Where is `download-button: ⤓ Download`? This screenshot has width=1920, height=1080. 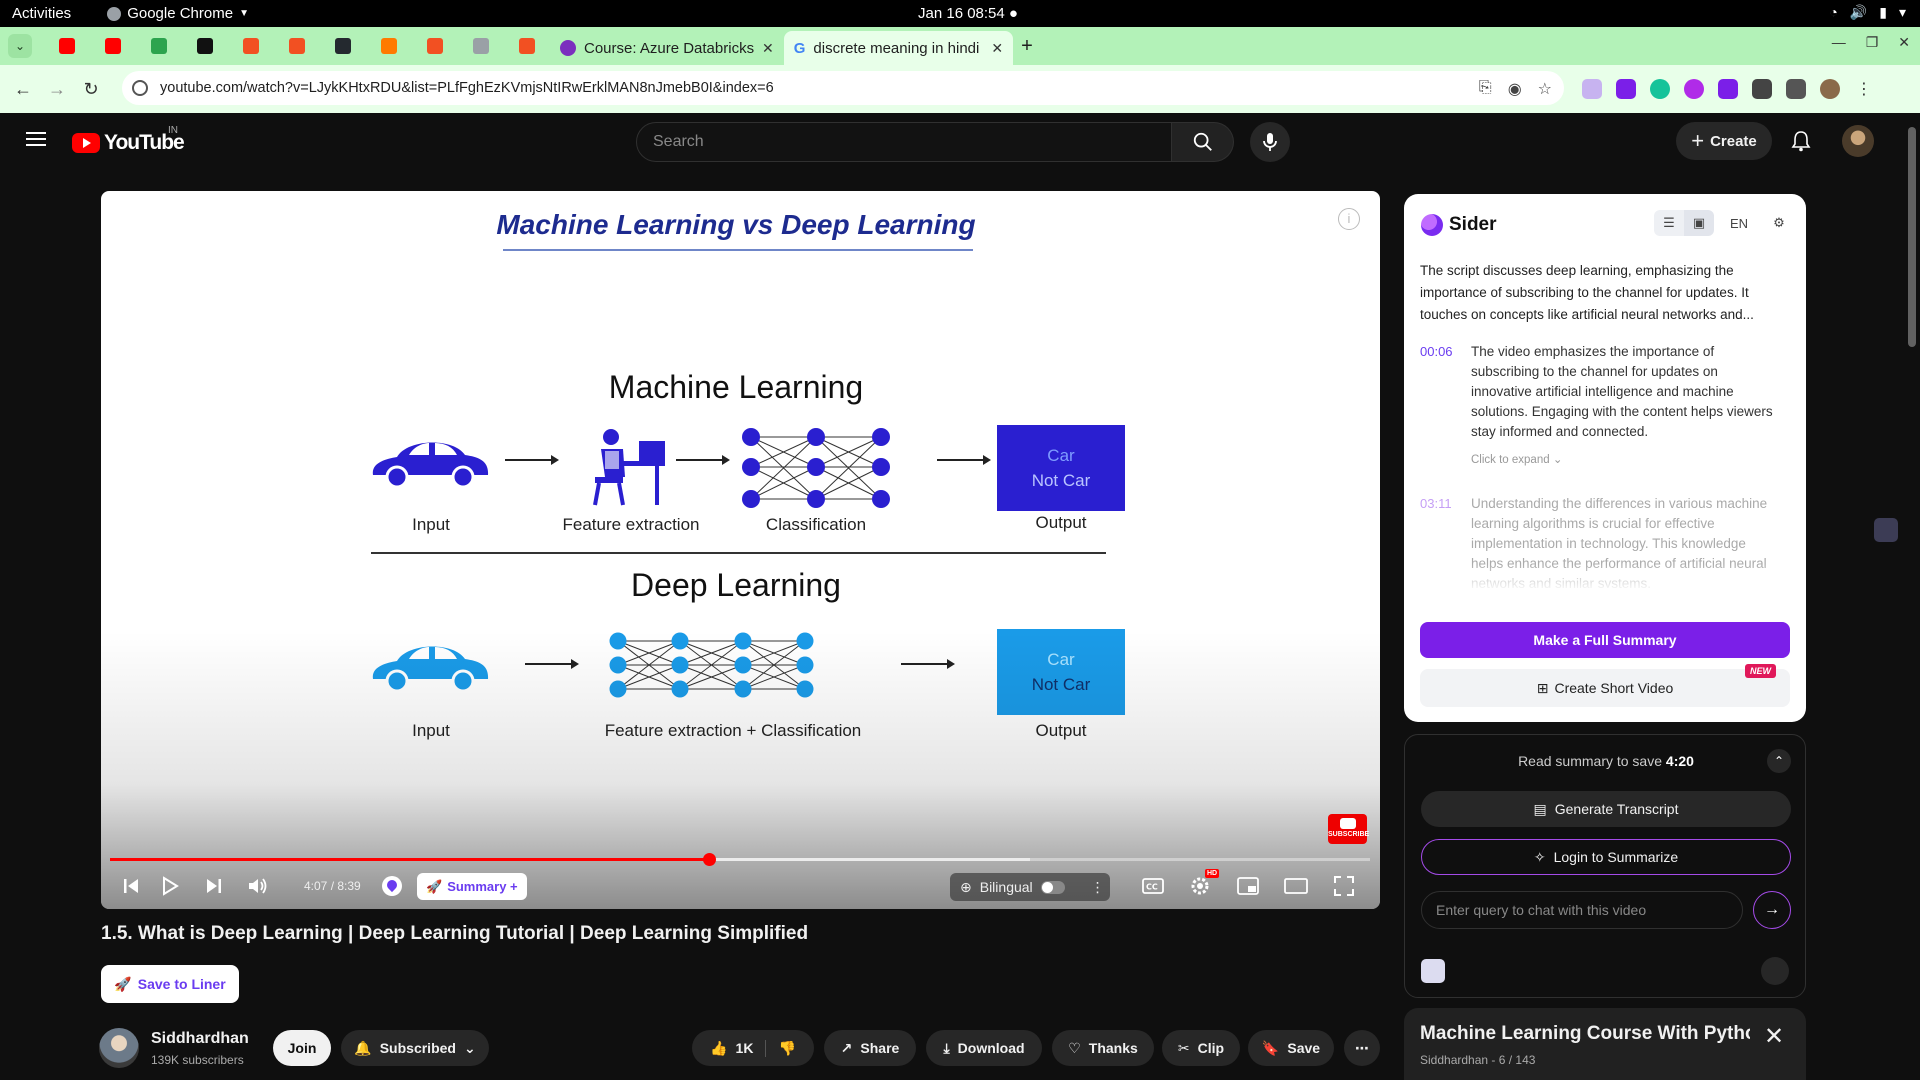
download-button: ⤓ Download is located at coordinates (984, 1048).